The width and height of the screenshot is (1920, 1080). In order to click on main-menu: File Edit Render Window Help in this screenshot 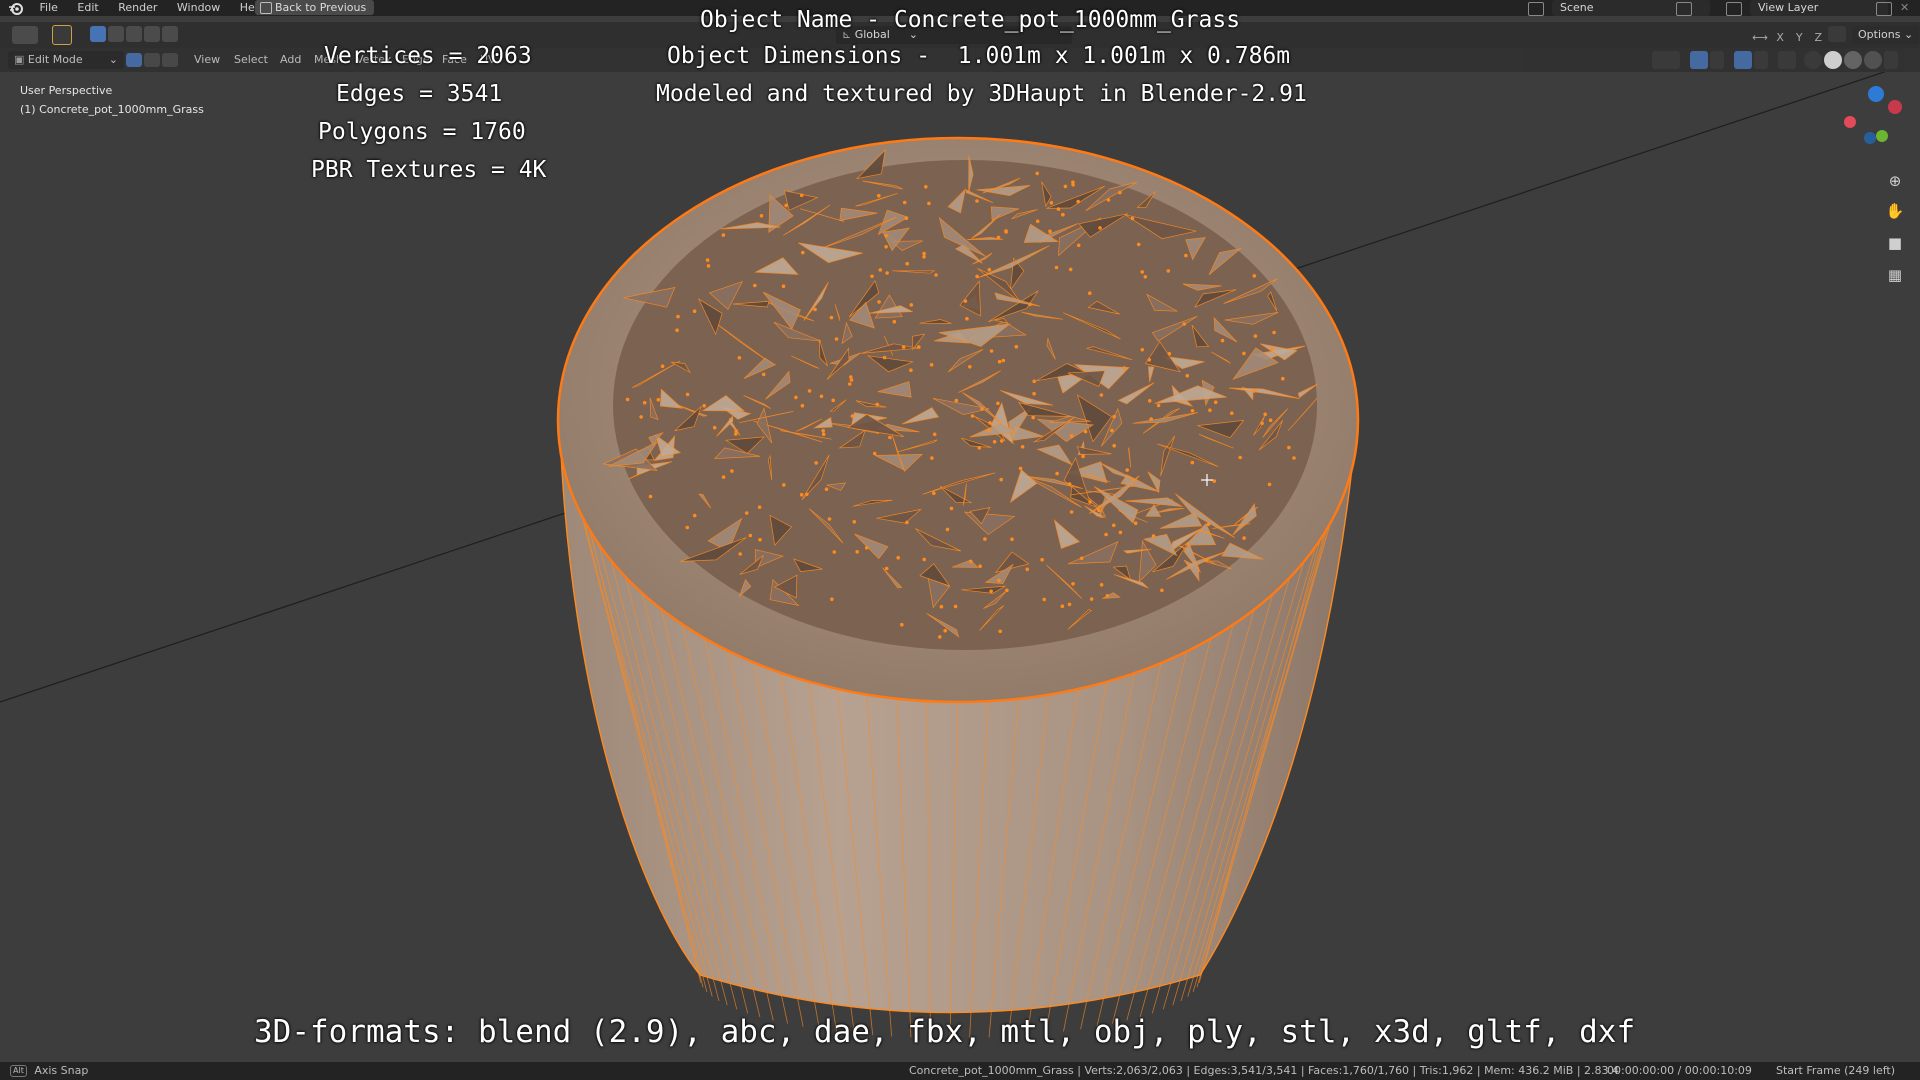, I will do `click(136, 8)`.